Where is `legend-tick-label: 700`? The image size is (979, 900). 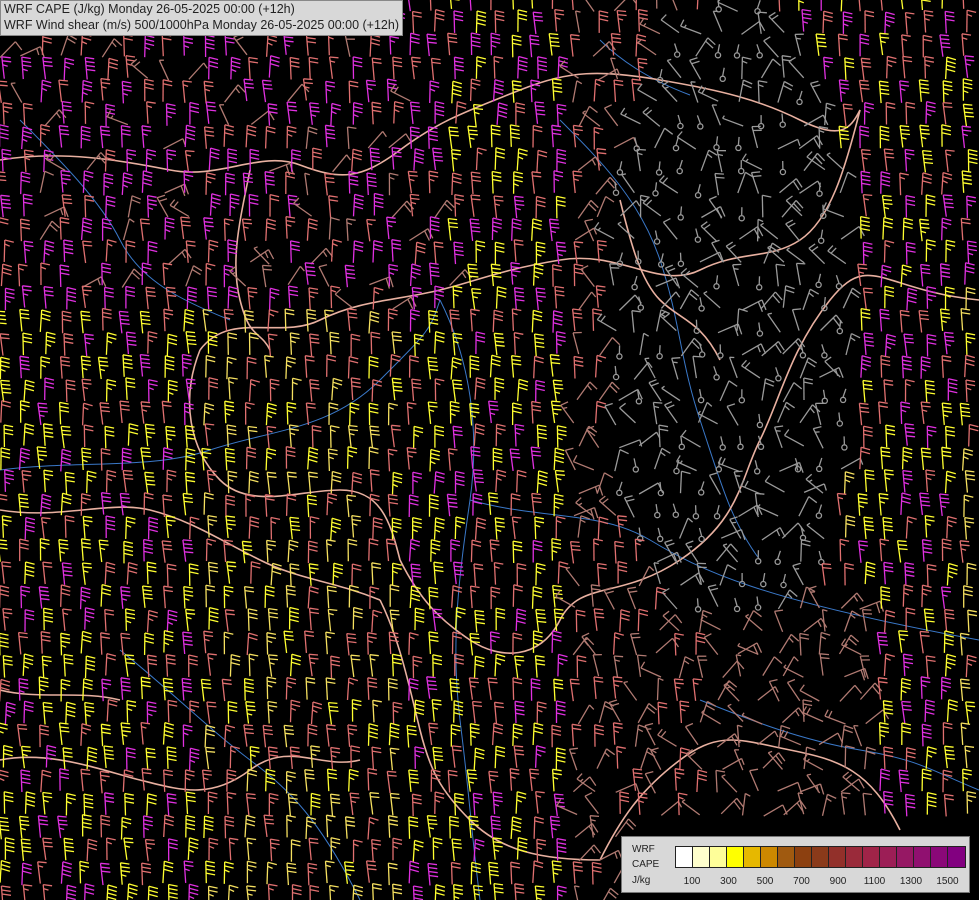
legend-tick-label: 700 is located at coordinates (801, 881).